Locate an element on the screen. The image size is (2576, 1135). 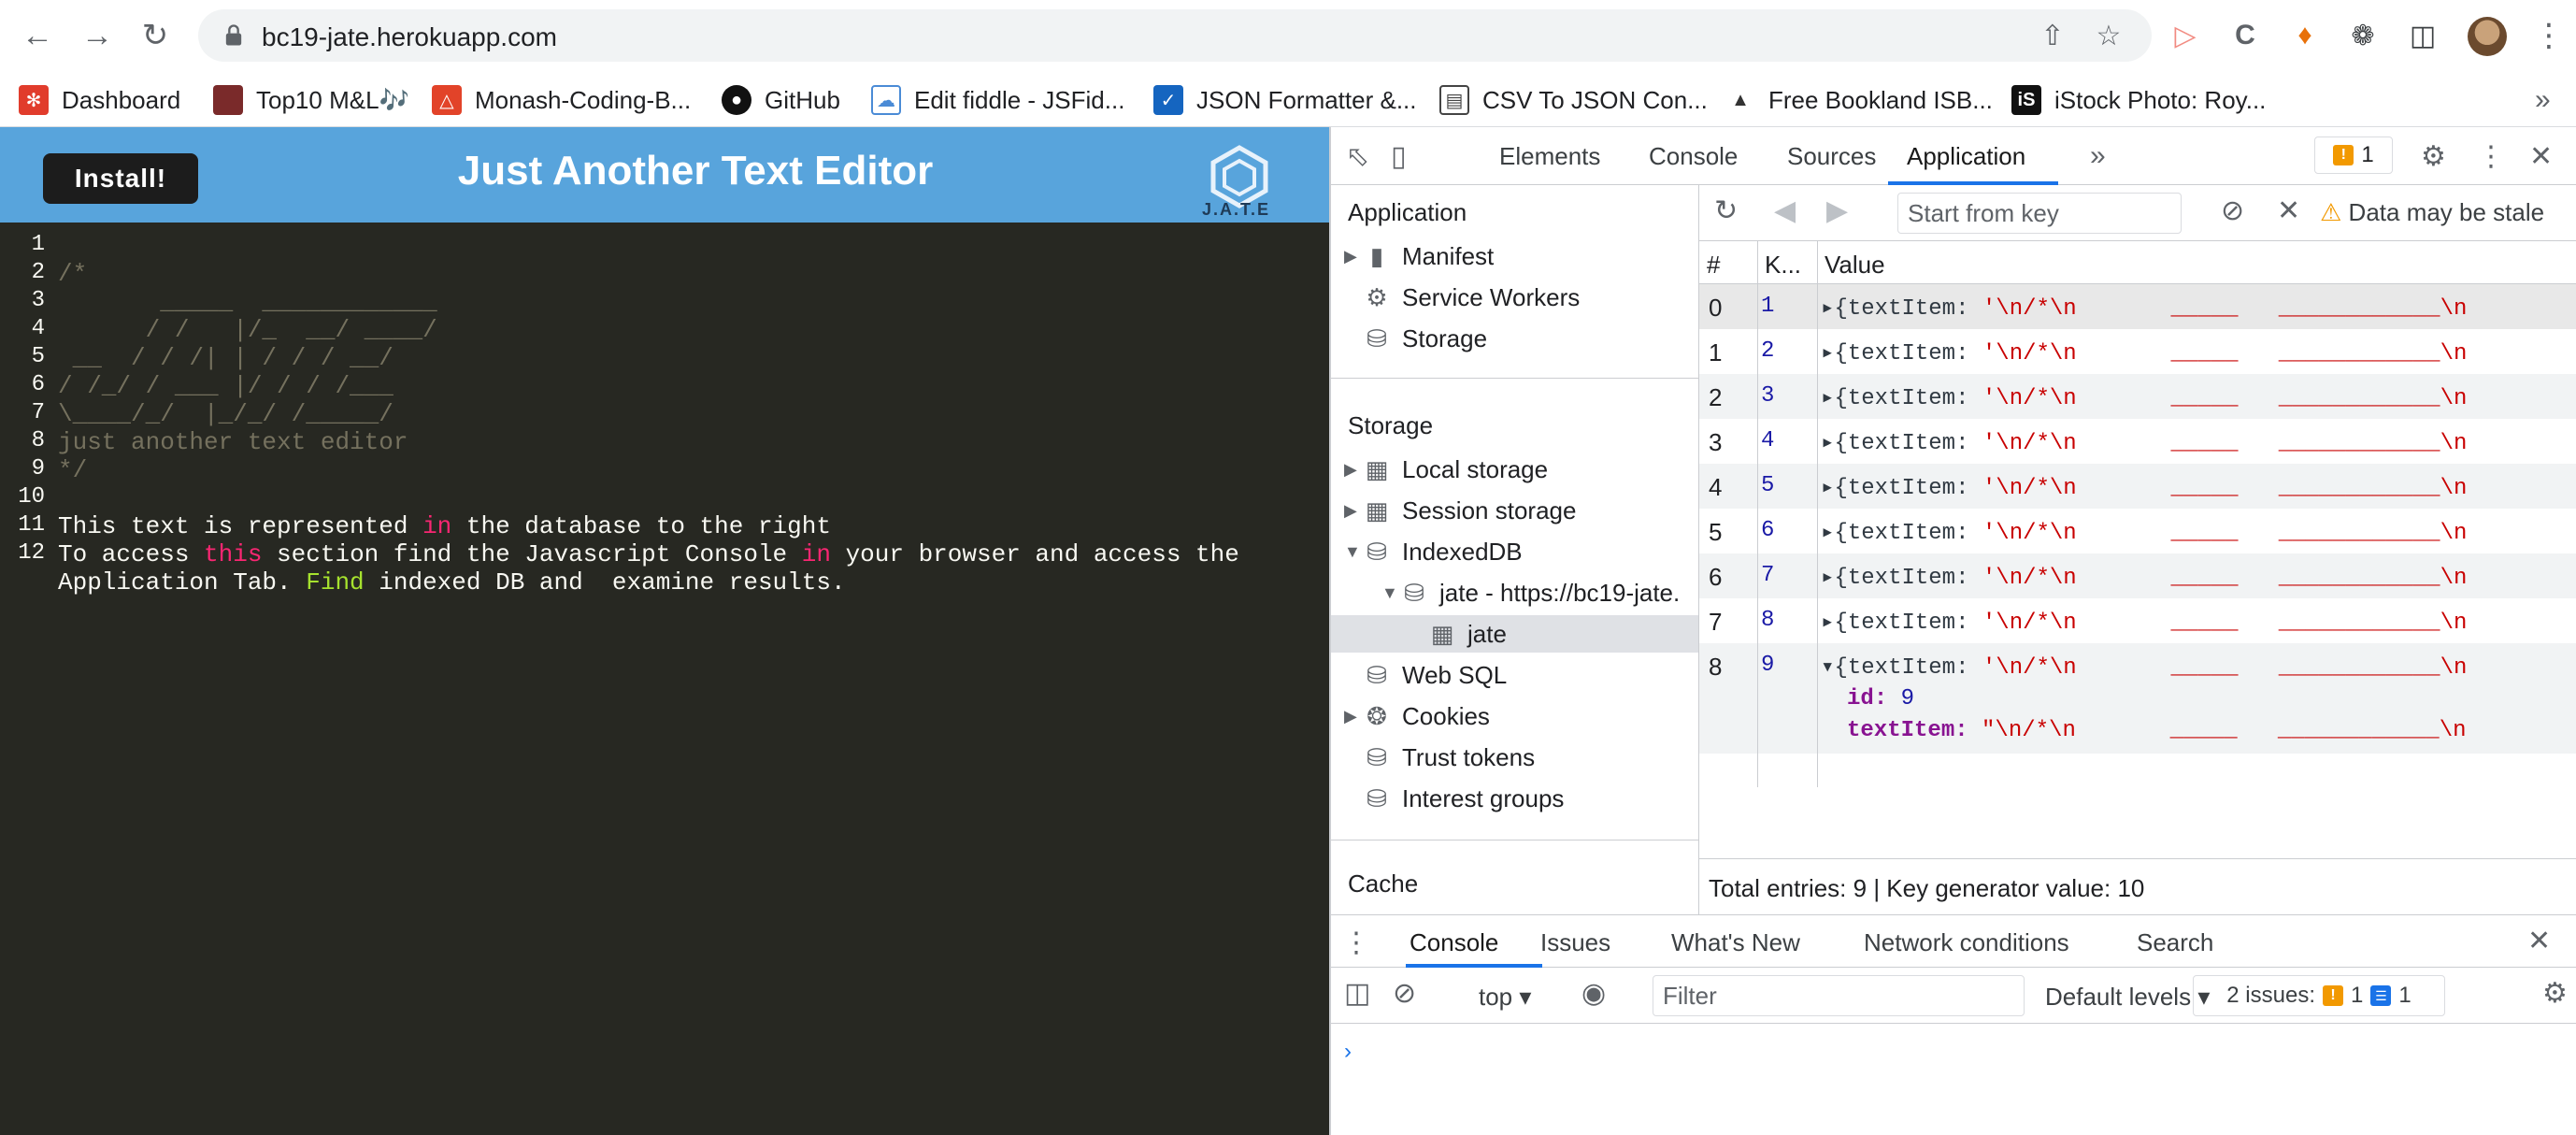
sidebar-item-manifest: ▶ ▮ Manifest is located at coordinates (1419, 256).